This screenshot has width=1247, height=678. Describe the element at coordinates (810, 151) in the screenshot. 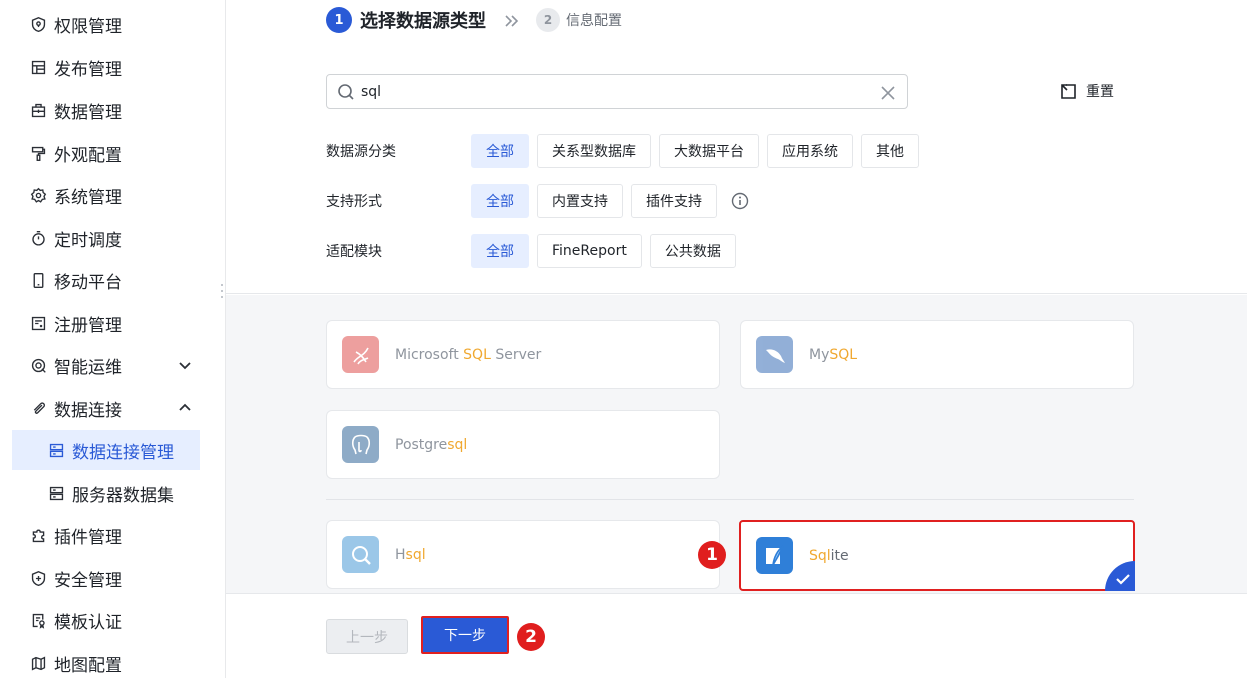

I see `chip-category-application: 应用系统` at that location.